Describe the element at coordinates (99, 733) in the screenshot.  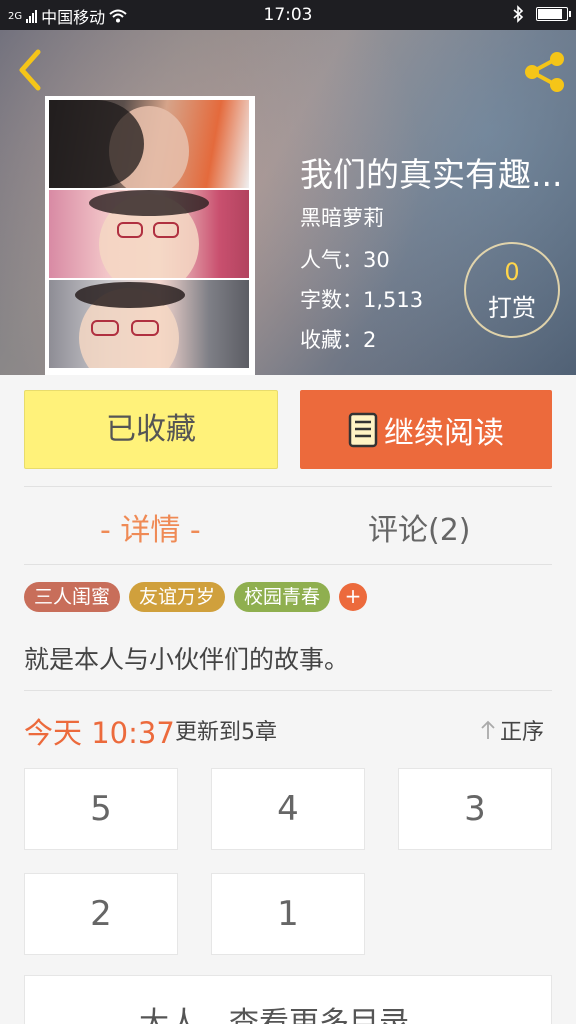
I see `update-time: 今天 10:37` at that location.